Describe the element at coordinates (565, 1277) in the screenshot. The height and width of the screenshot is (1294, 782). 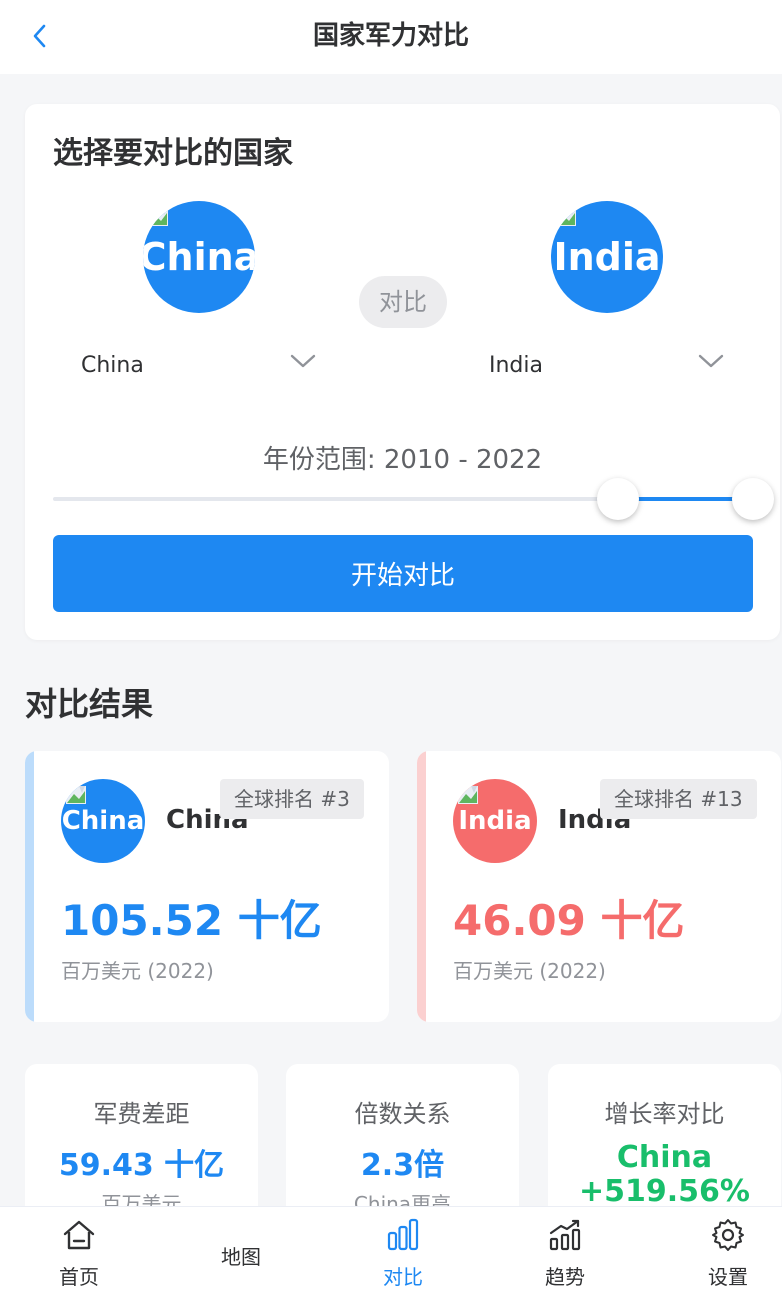
I see `tab-label: 趋势` at that location.